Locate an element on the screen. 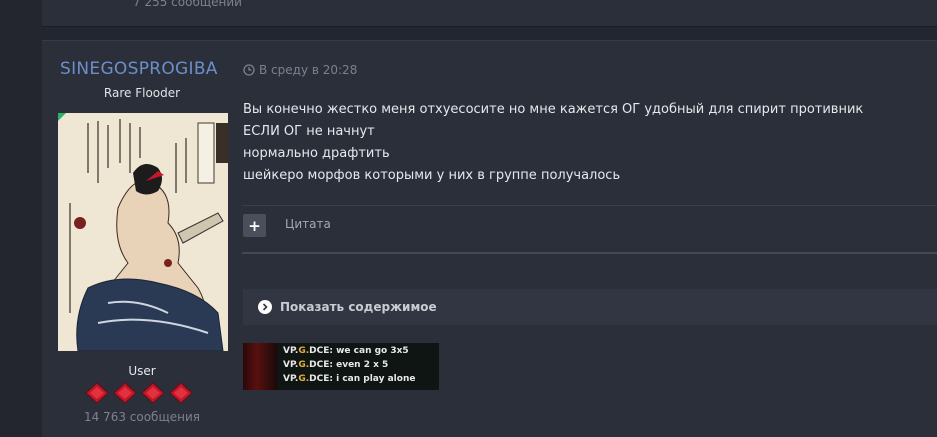  plus-icon: + is located at coordinates (254, 225).